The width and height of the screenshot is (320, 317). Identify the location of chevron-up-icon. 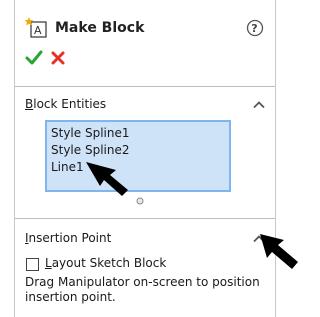
(259, 104).